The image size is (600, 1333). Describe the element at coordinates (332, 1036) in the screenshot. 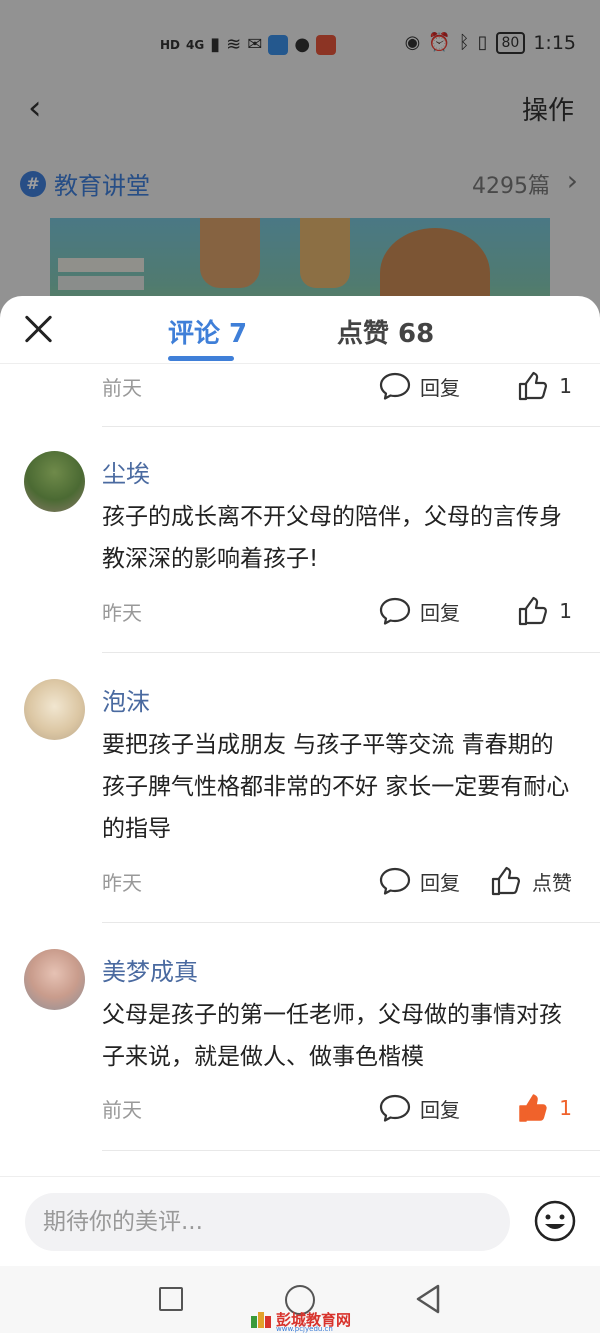

I see `comment-text: 父母是孩子的第一任老师，父母做的事情对孩子来说，就是做人、做事色楷模` at that location.